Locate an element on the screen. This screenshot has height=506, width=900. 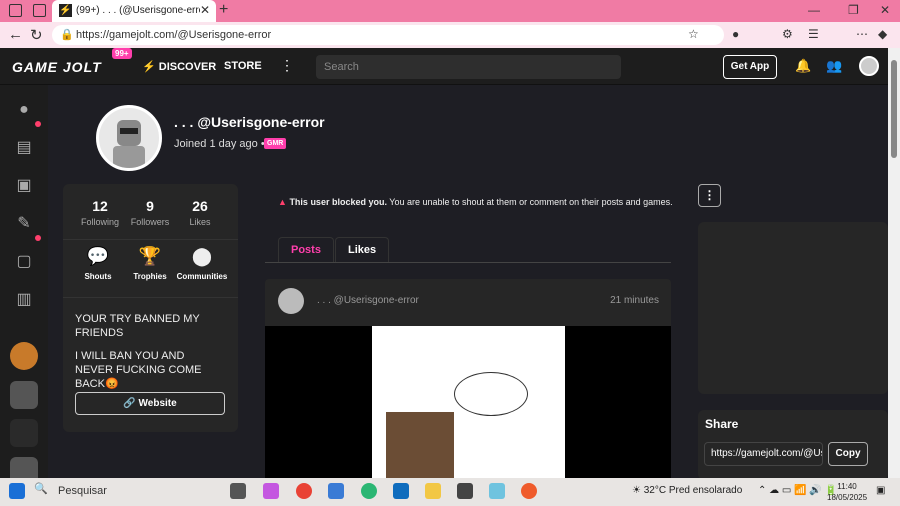
favorites-bar-icon: ☰ is located at coordinates (813, 34).